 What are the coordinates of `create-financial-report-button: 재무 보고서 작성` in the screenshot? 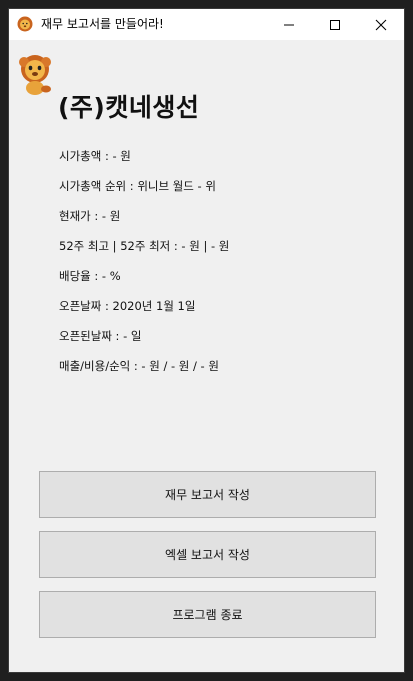 It's located at (207, 494).